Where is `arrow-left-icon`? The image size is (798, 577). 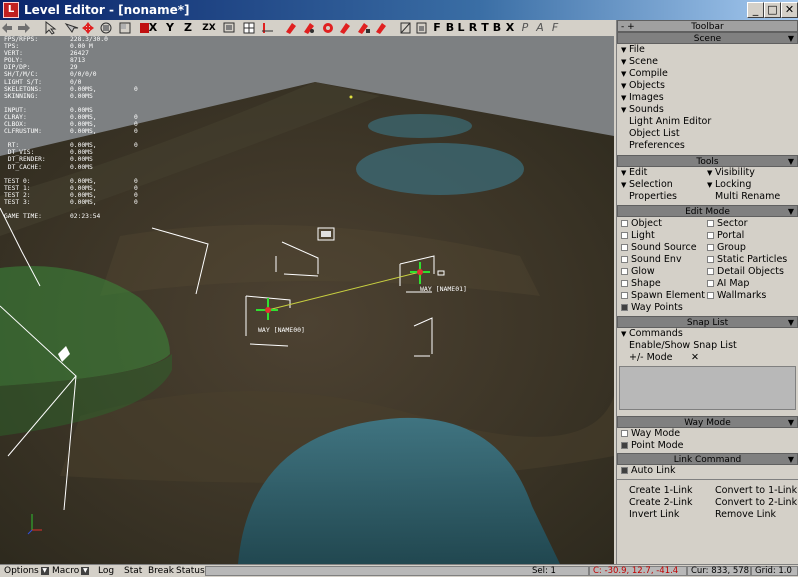 arrow-left-icon is located at coordinates (7, 28).